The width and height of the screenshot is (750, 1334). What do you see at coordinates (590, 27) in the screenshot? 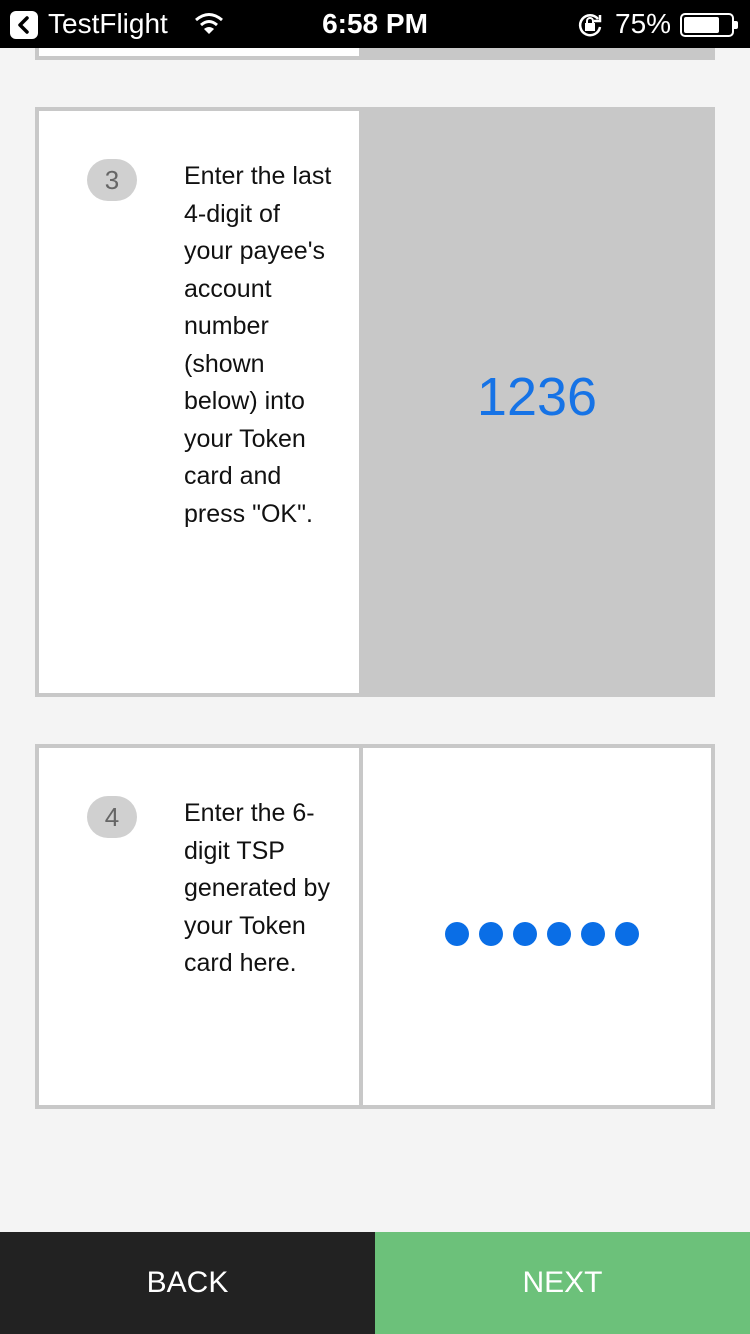
I see `rotation-lock-icon` at bounding box center [590, 27].